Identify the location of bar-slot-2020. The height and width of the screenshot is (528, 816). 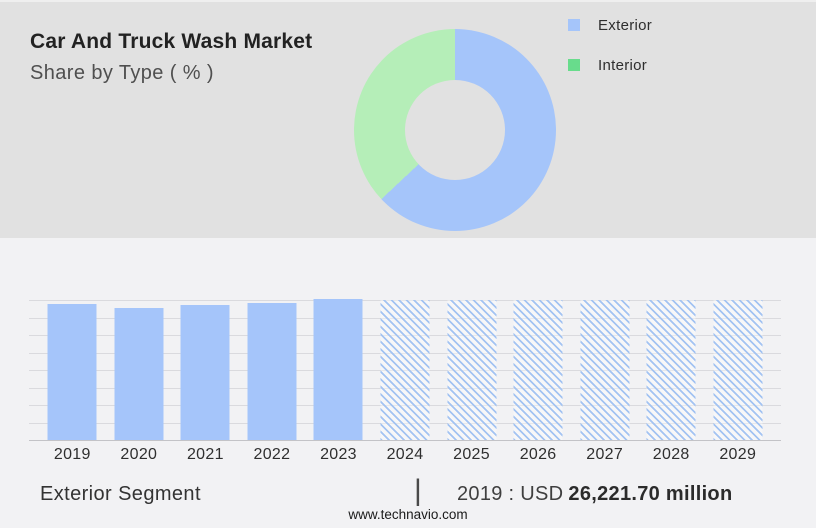
(139, 370).